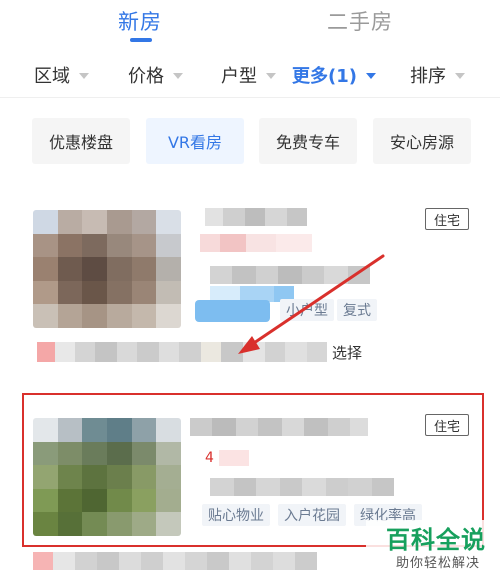 The width and height of the screenshot is (500, 583). I want to click on filter-price: 价格, so click(155, 75).